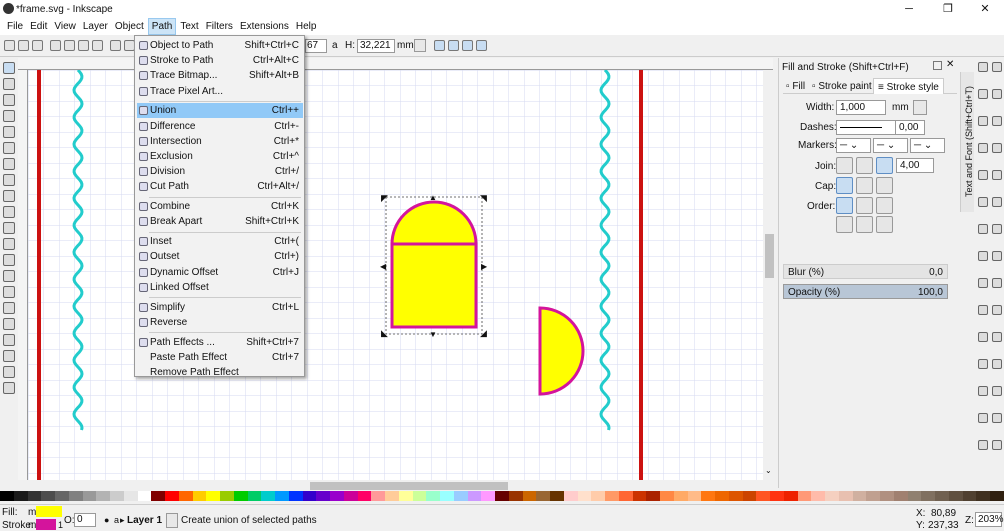  What do you see at coordinates (844, 165) in the screenshot?
I see `miter-join-icon` at bounding box center [844, 165].